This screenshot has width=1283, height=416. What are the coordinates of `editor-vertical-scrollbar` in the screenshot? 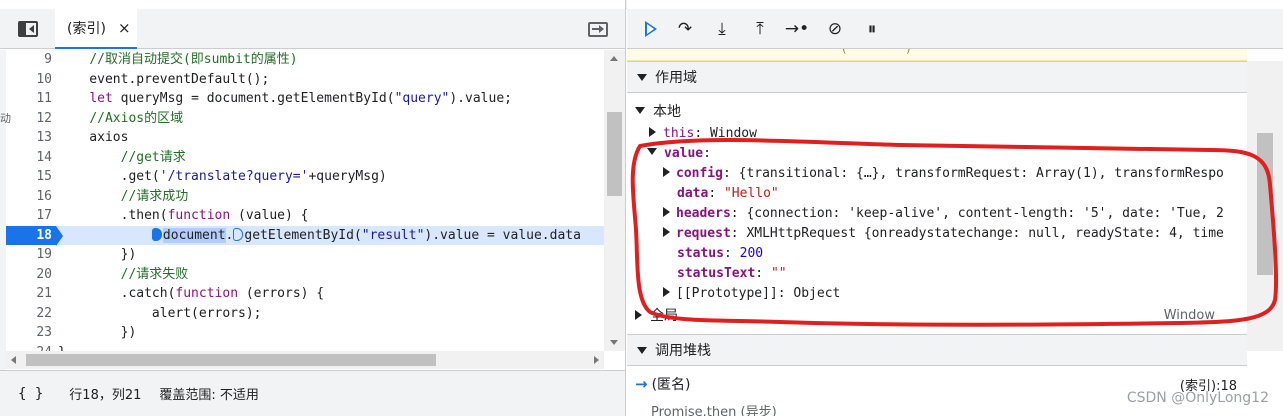 It's located at (614, 200).